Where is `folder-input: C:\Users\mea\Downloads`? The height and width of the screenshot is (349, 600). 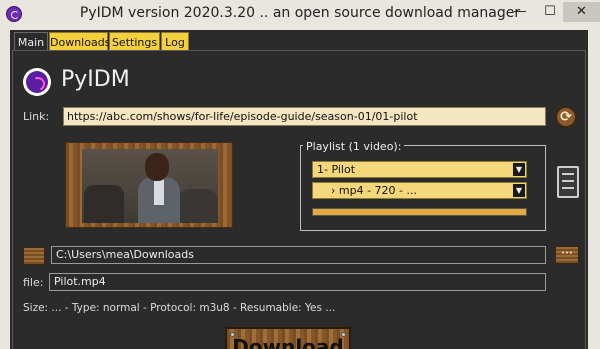
folder-input: C:\Users\mea\Downloads is located at coordinates (298, 255).